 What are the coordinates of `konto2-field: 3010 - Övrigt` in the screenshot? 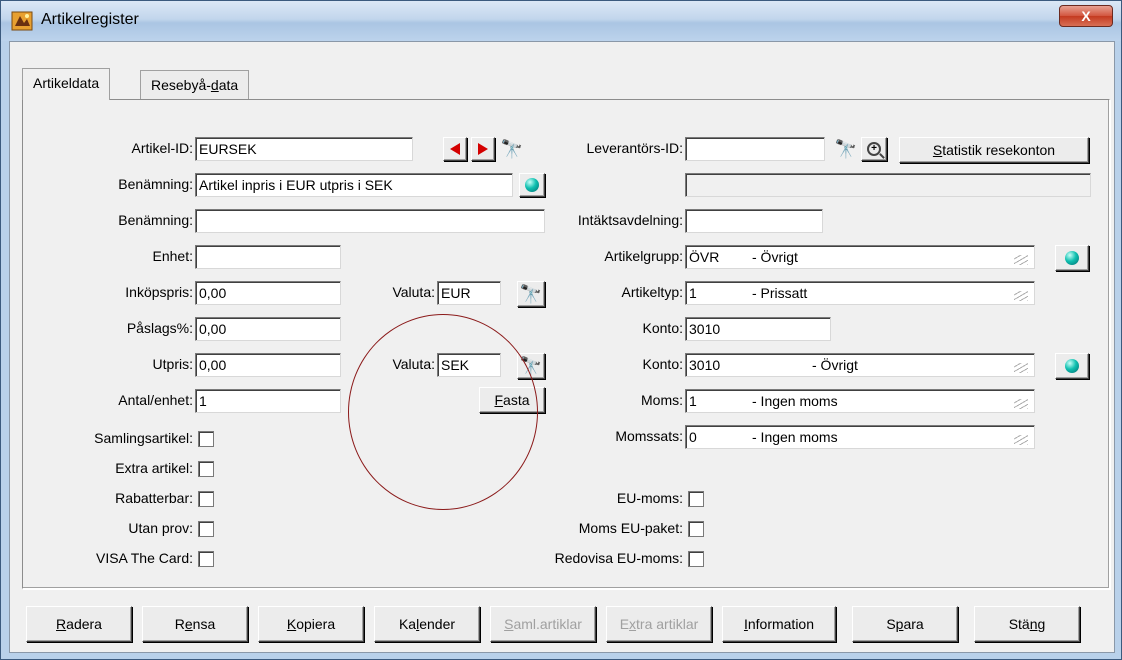 It's located at (860, 365).